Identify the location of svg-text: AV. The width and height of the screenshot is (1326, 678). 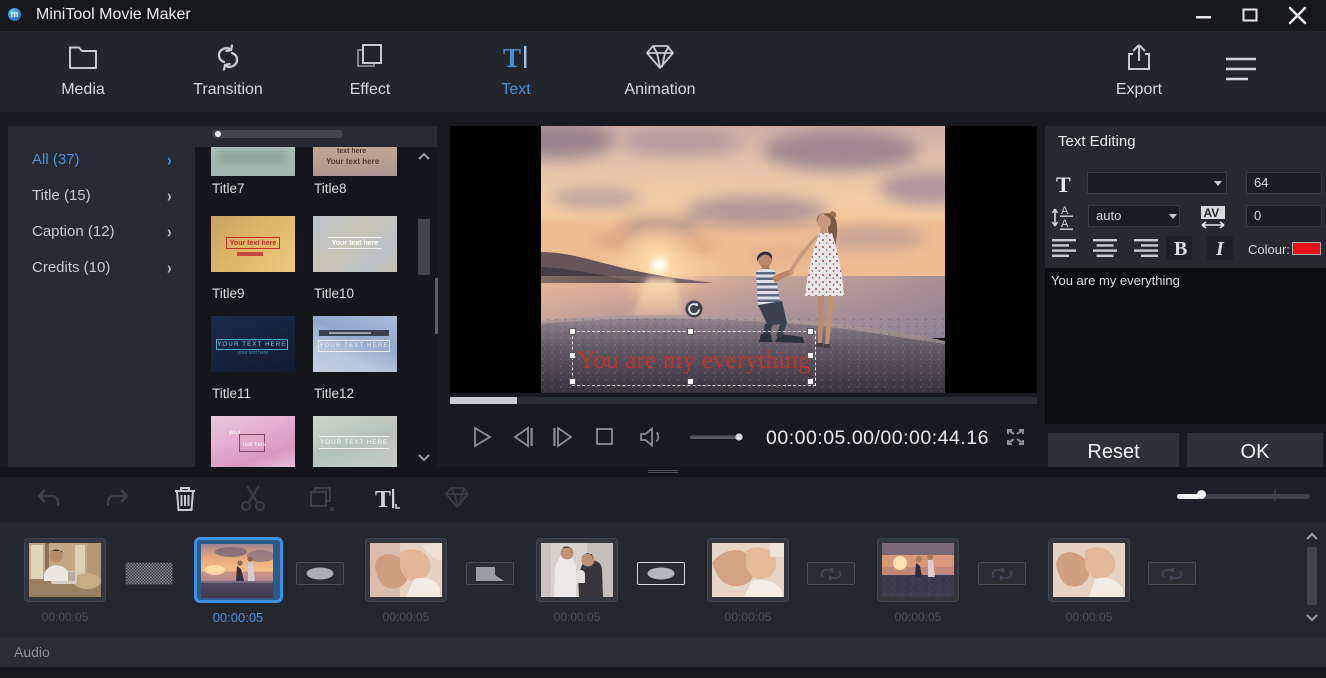
(1212, 213).